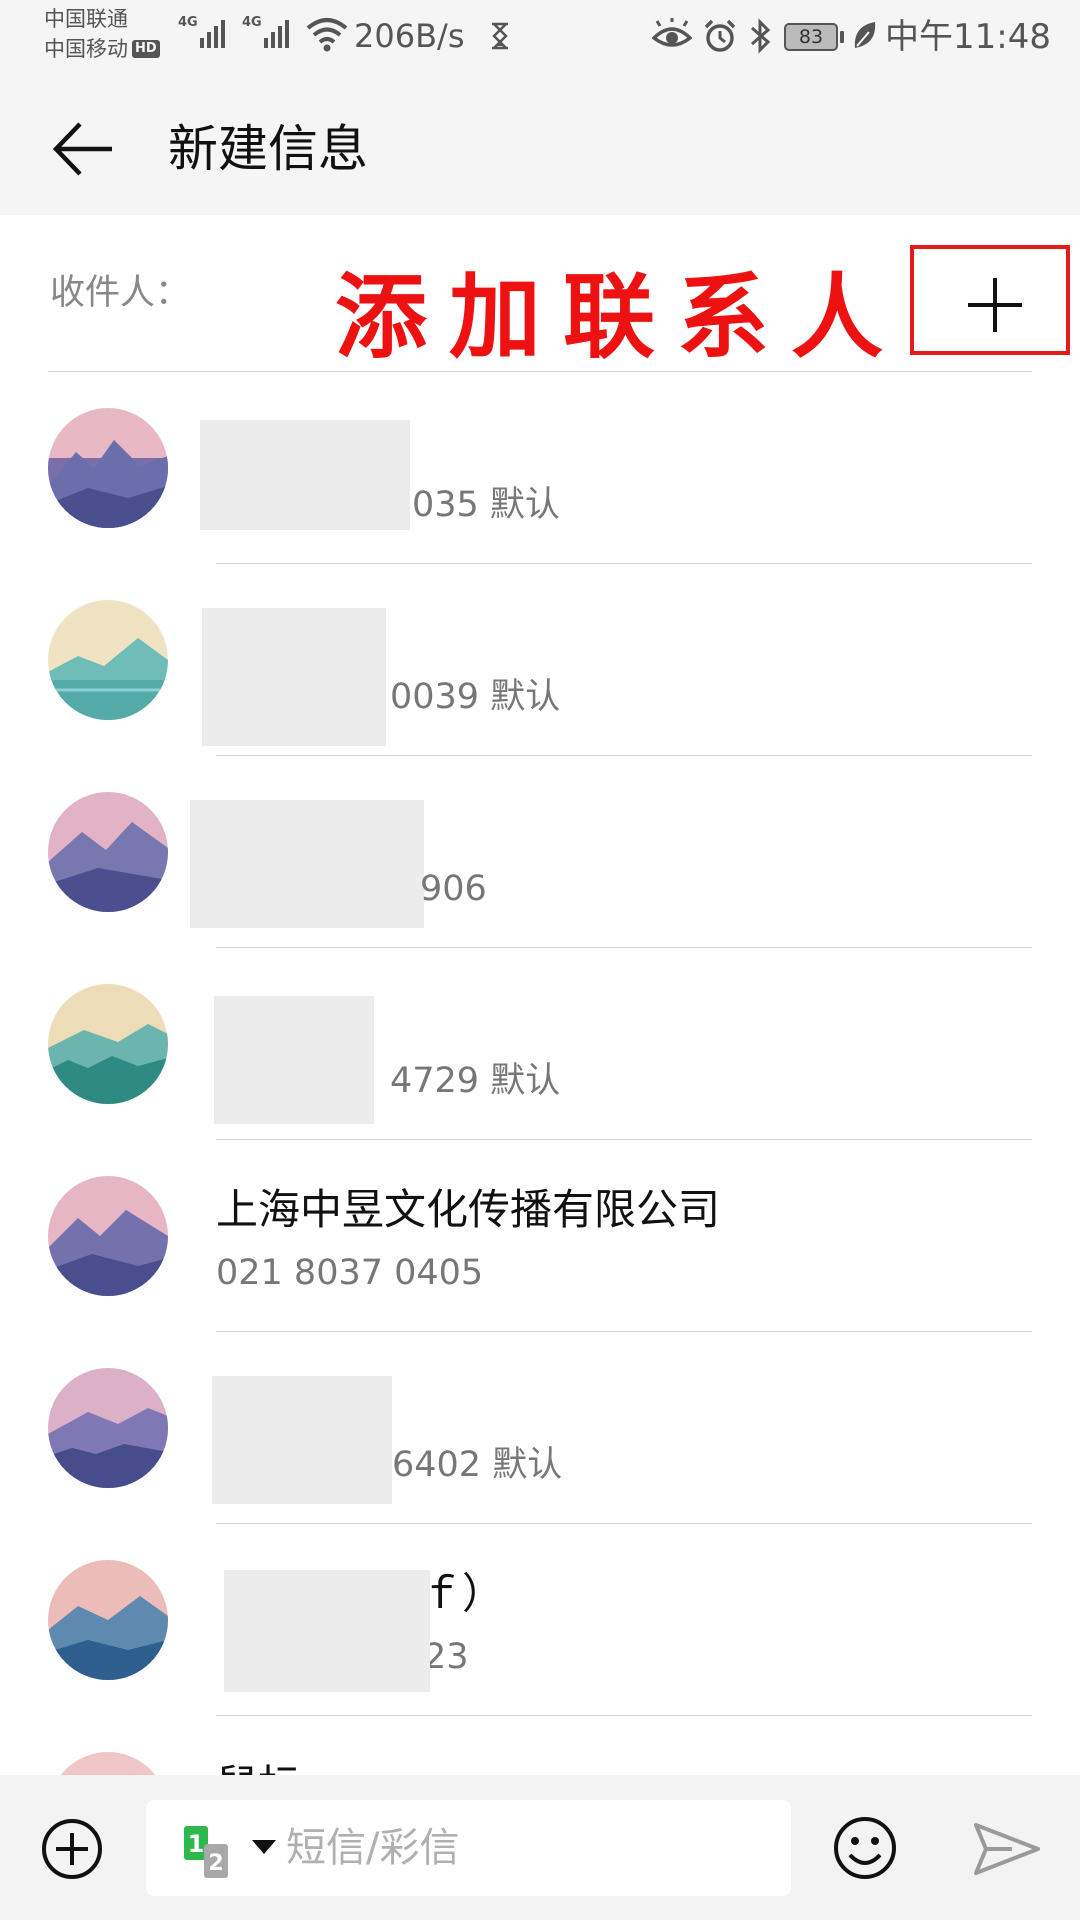 The width and height of the screenshot is (1080, 1920). Describe the element at coordinates (475, 697) in the screenshot. I see `contact-phone: 0039 默认` at that location.